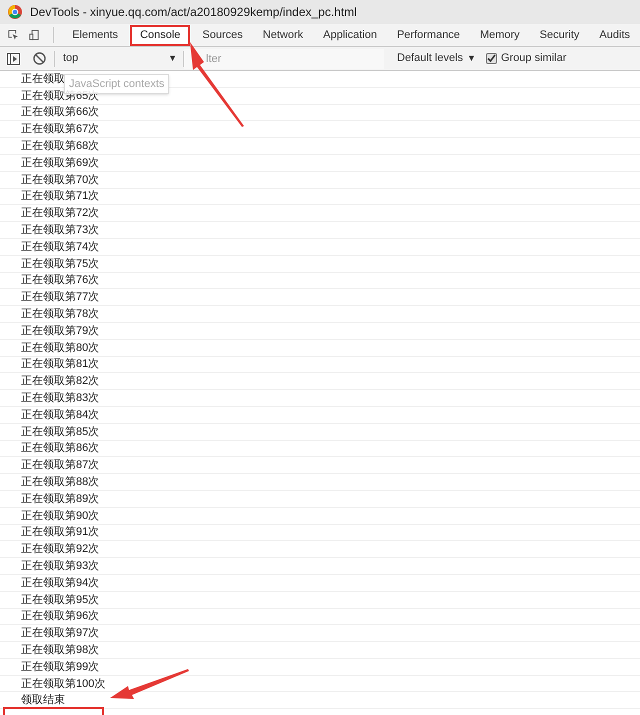 The image size is (640, 715). Describe the element at coordinates (43, 700) in the screenshot. I see `console-message: 领取结束` at that location.